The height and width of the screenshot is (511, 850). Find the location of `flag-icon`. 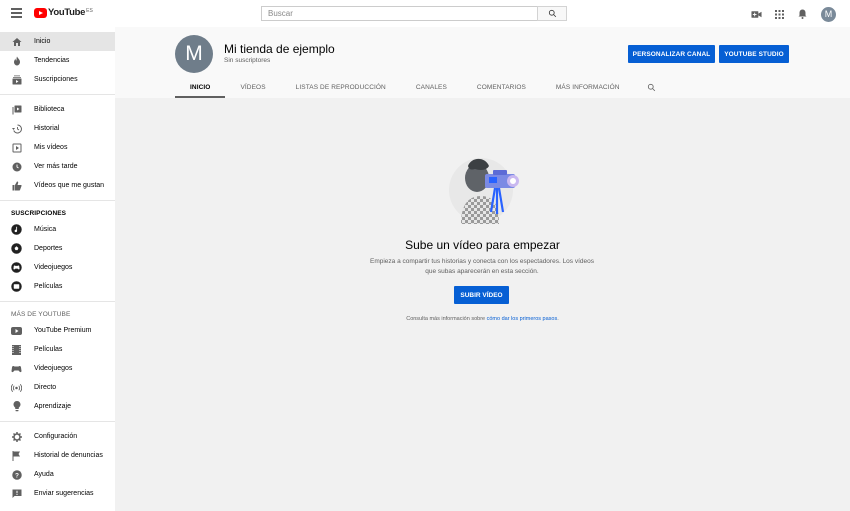

flag-icon is located at coordinates (16, 455).